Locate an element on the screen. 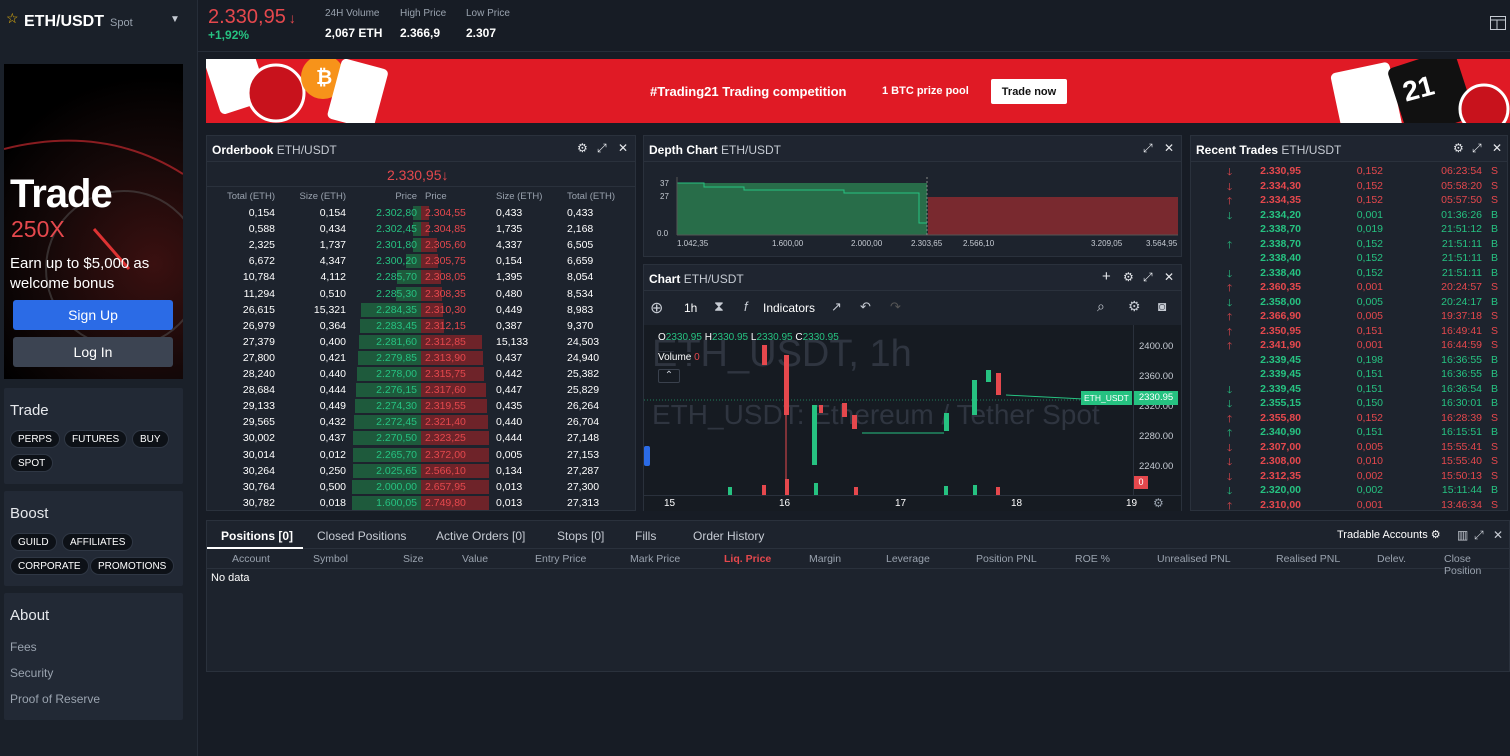  tab-closed-positions: Closed Positions is located at coordinates (361, 536).